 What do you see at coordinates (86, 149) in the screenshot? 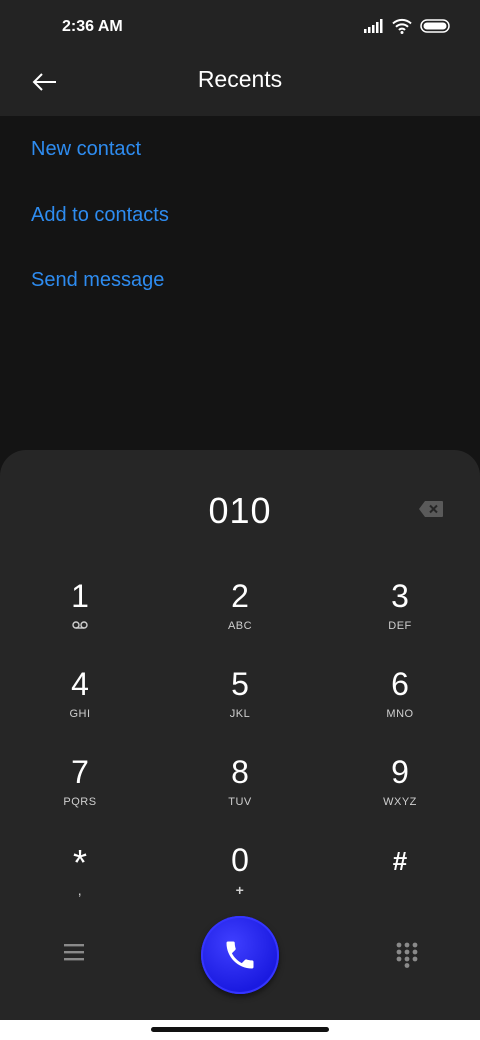
I see `new-contact-button: New contact` at bounding box center [86, 149].